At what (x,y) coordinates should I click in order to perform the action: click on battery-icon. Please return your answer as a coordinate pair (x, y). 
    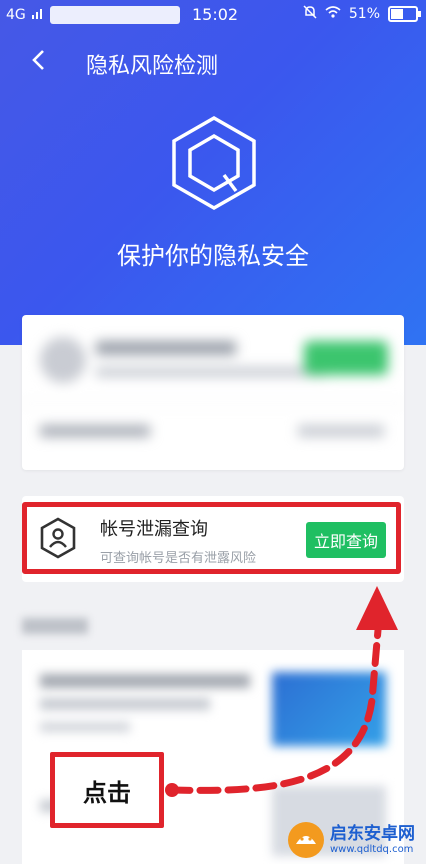
    Looking at the image, I should click on (404, 14).